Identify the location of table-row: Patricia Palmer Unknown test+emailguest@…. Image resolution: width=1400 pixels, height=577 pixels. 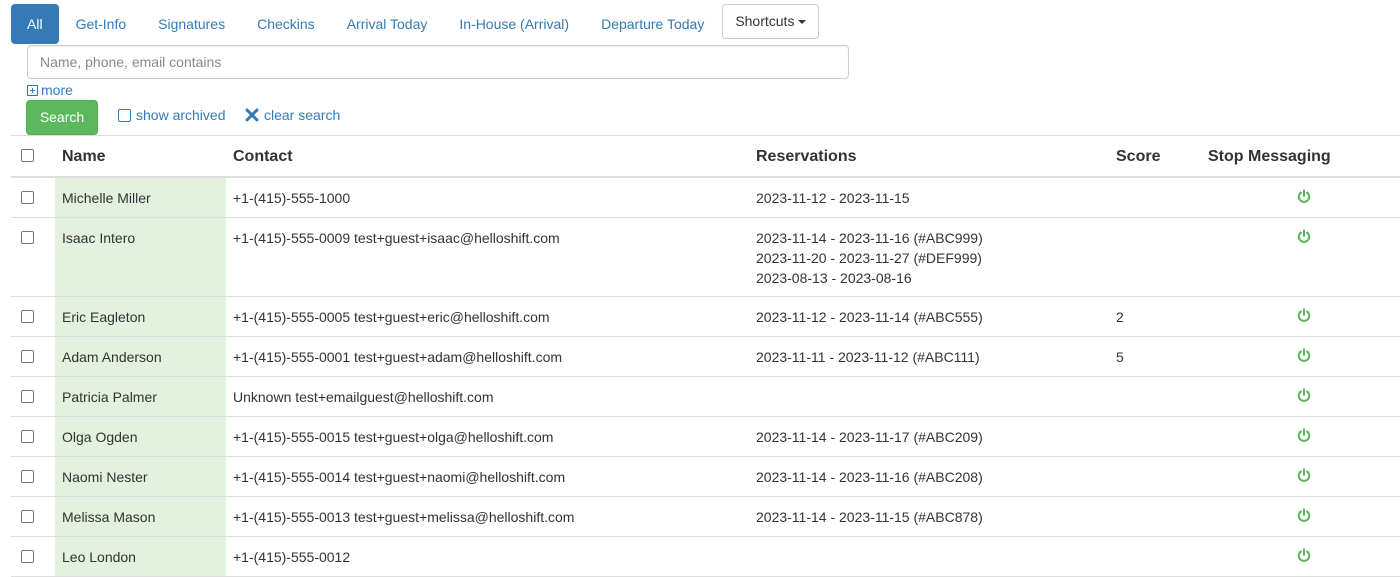
(705, 397).